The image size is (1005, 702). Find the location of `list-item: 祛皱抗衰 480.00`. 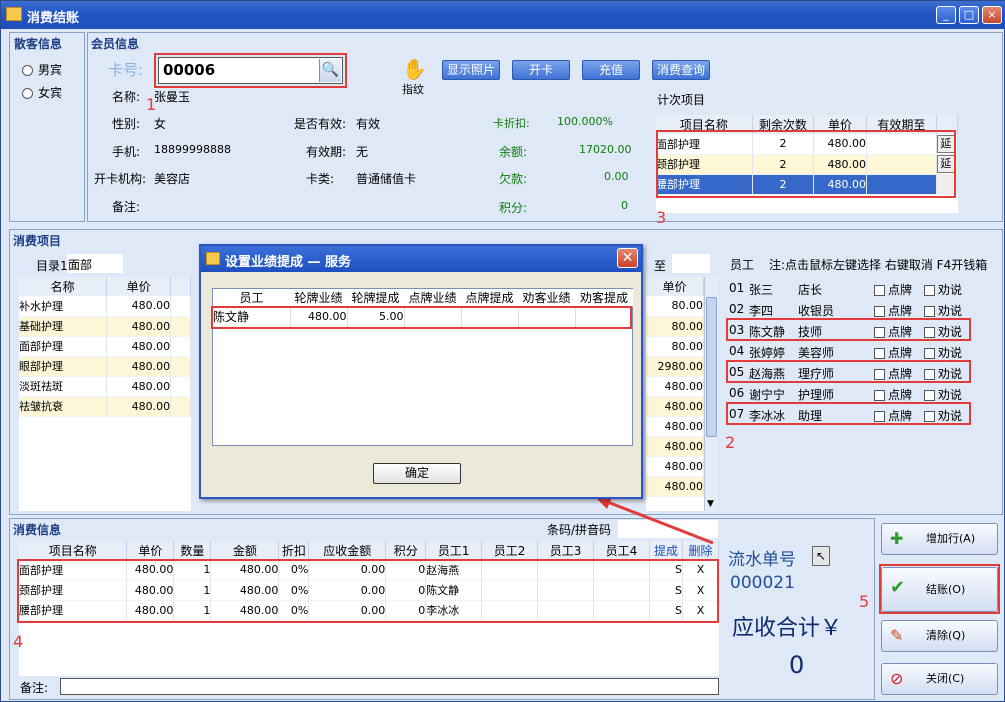

list-item: 祛皱抗衰 480.00 is located at coordinates (105, 406).